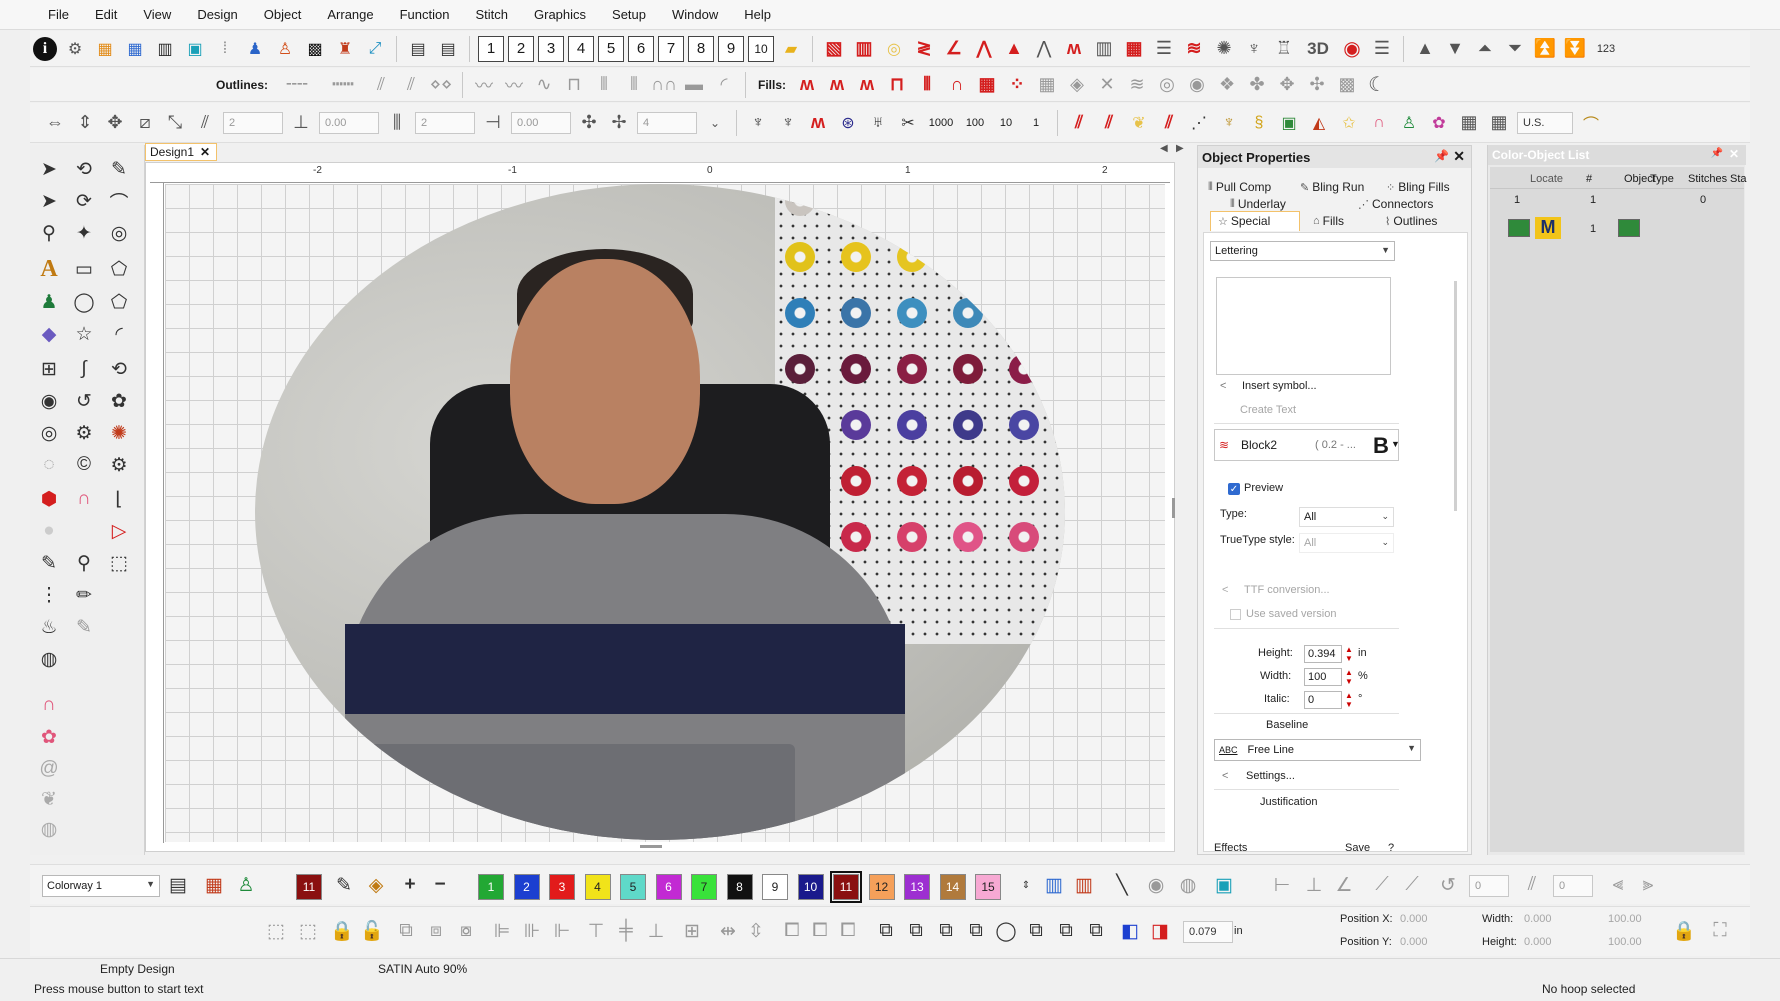 Image resolution: width=1780 pixels, height=1001 pixels. I want to click on fill-loops-icon: ∩, so click(957, 85).